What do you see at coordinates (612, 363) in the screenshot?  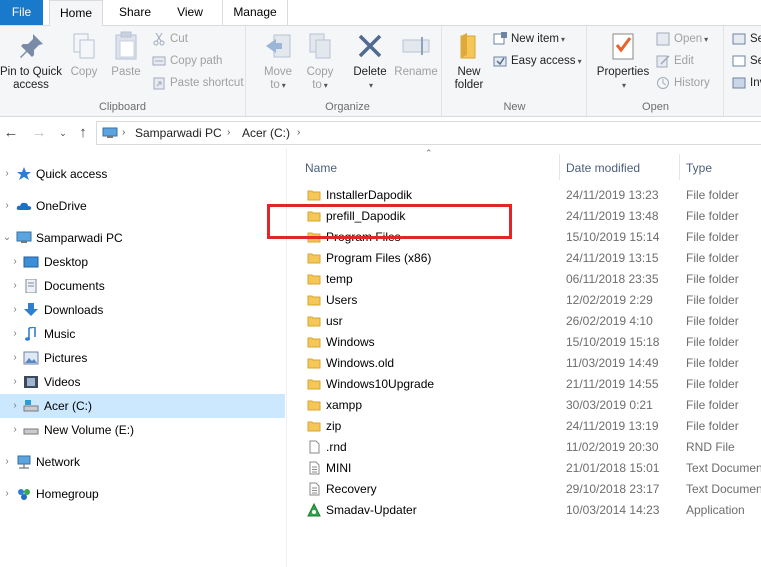 I see `file-date-modified: 11/03/2019 14:49` at bounding box center [612, 363].